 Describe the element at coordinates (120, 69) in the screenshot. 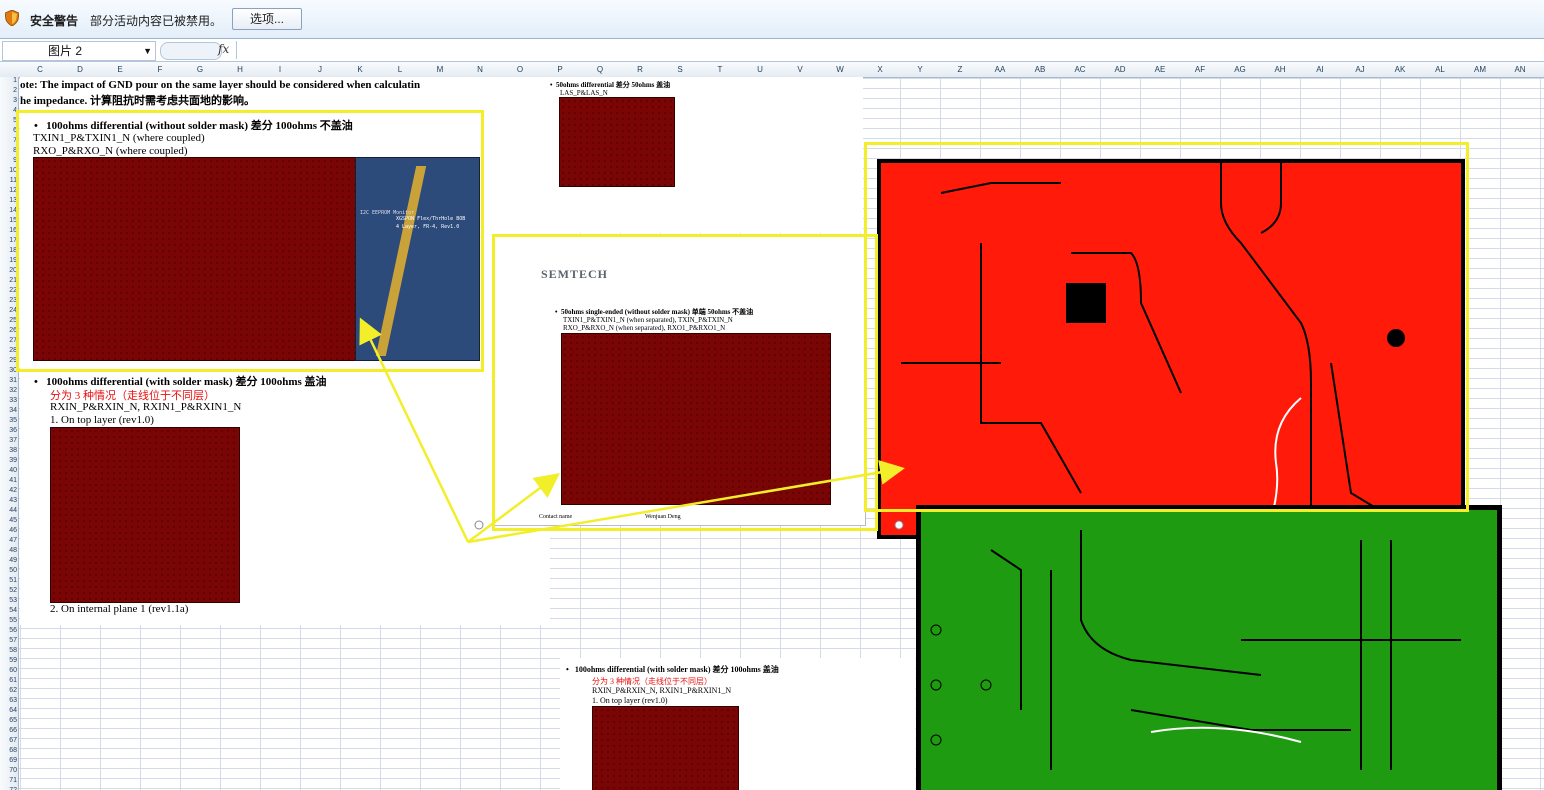

I see `column-header-E: E` at that location.